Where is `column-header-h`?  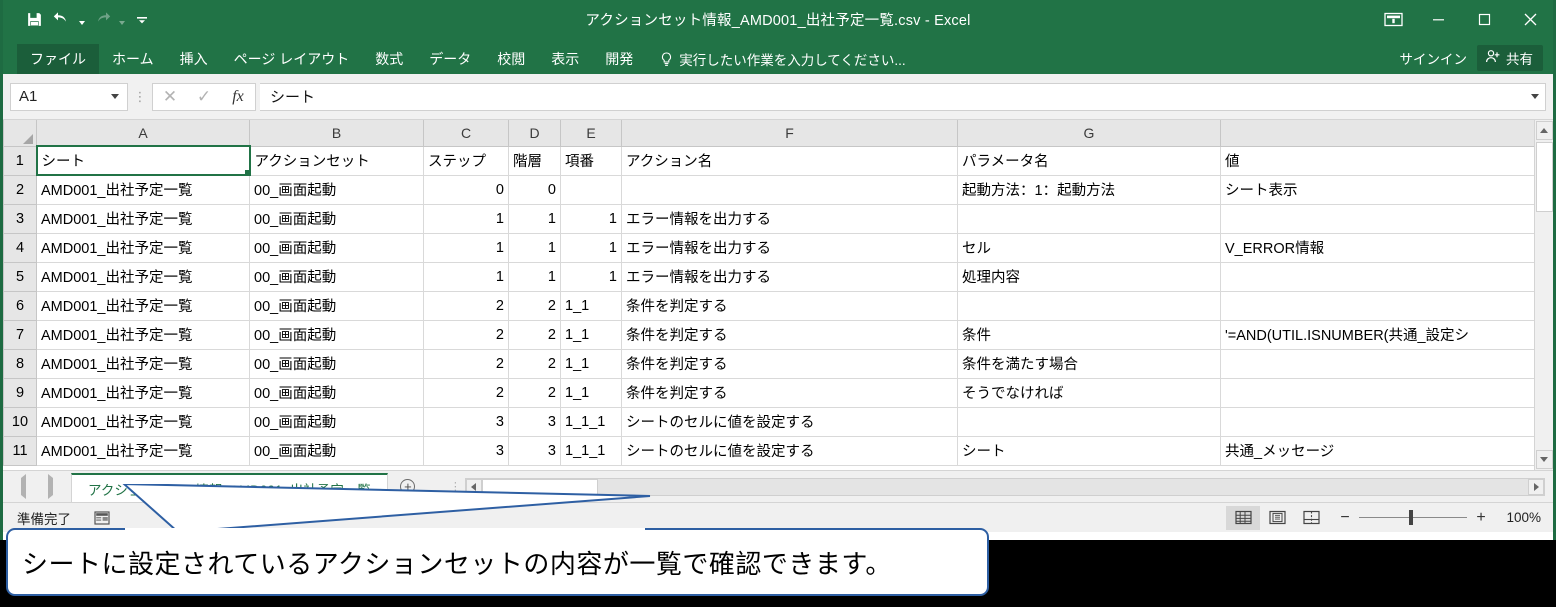 column-header-h is located at coordinates (1377, 133).